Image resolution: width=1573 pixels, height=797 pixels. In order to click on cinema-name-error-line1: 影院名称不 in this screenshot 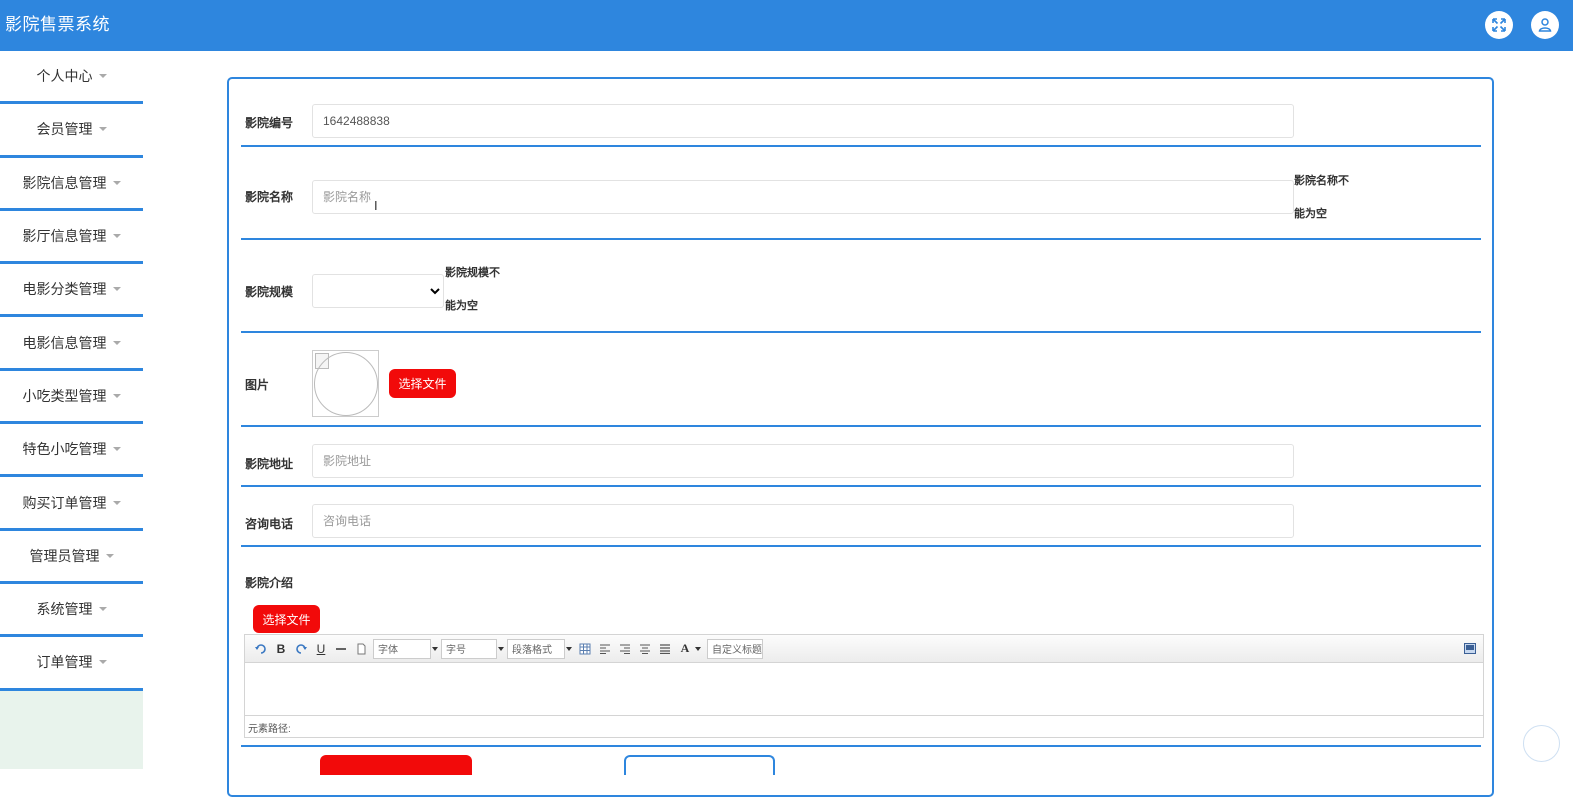, I will do `click(1321, 181)`.